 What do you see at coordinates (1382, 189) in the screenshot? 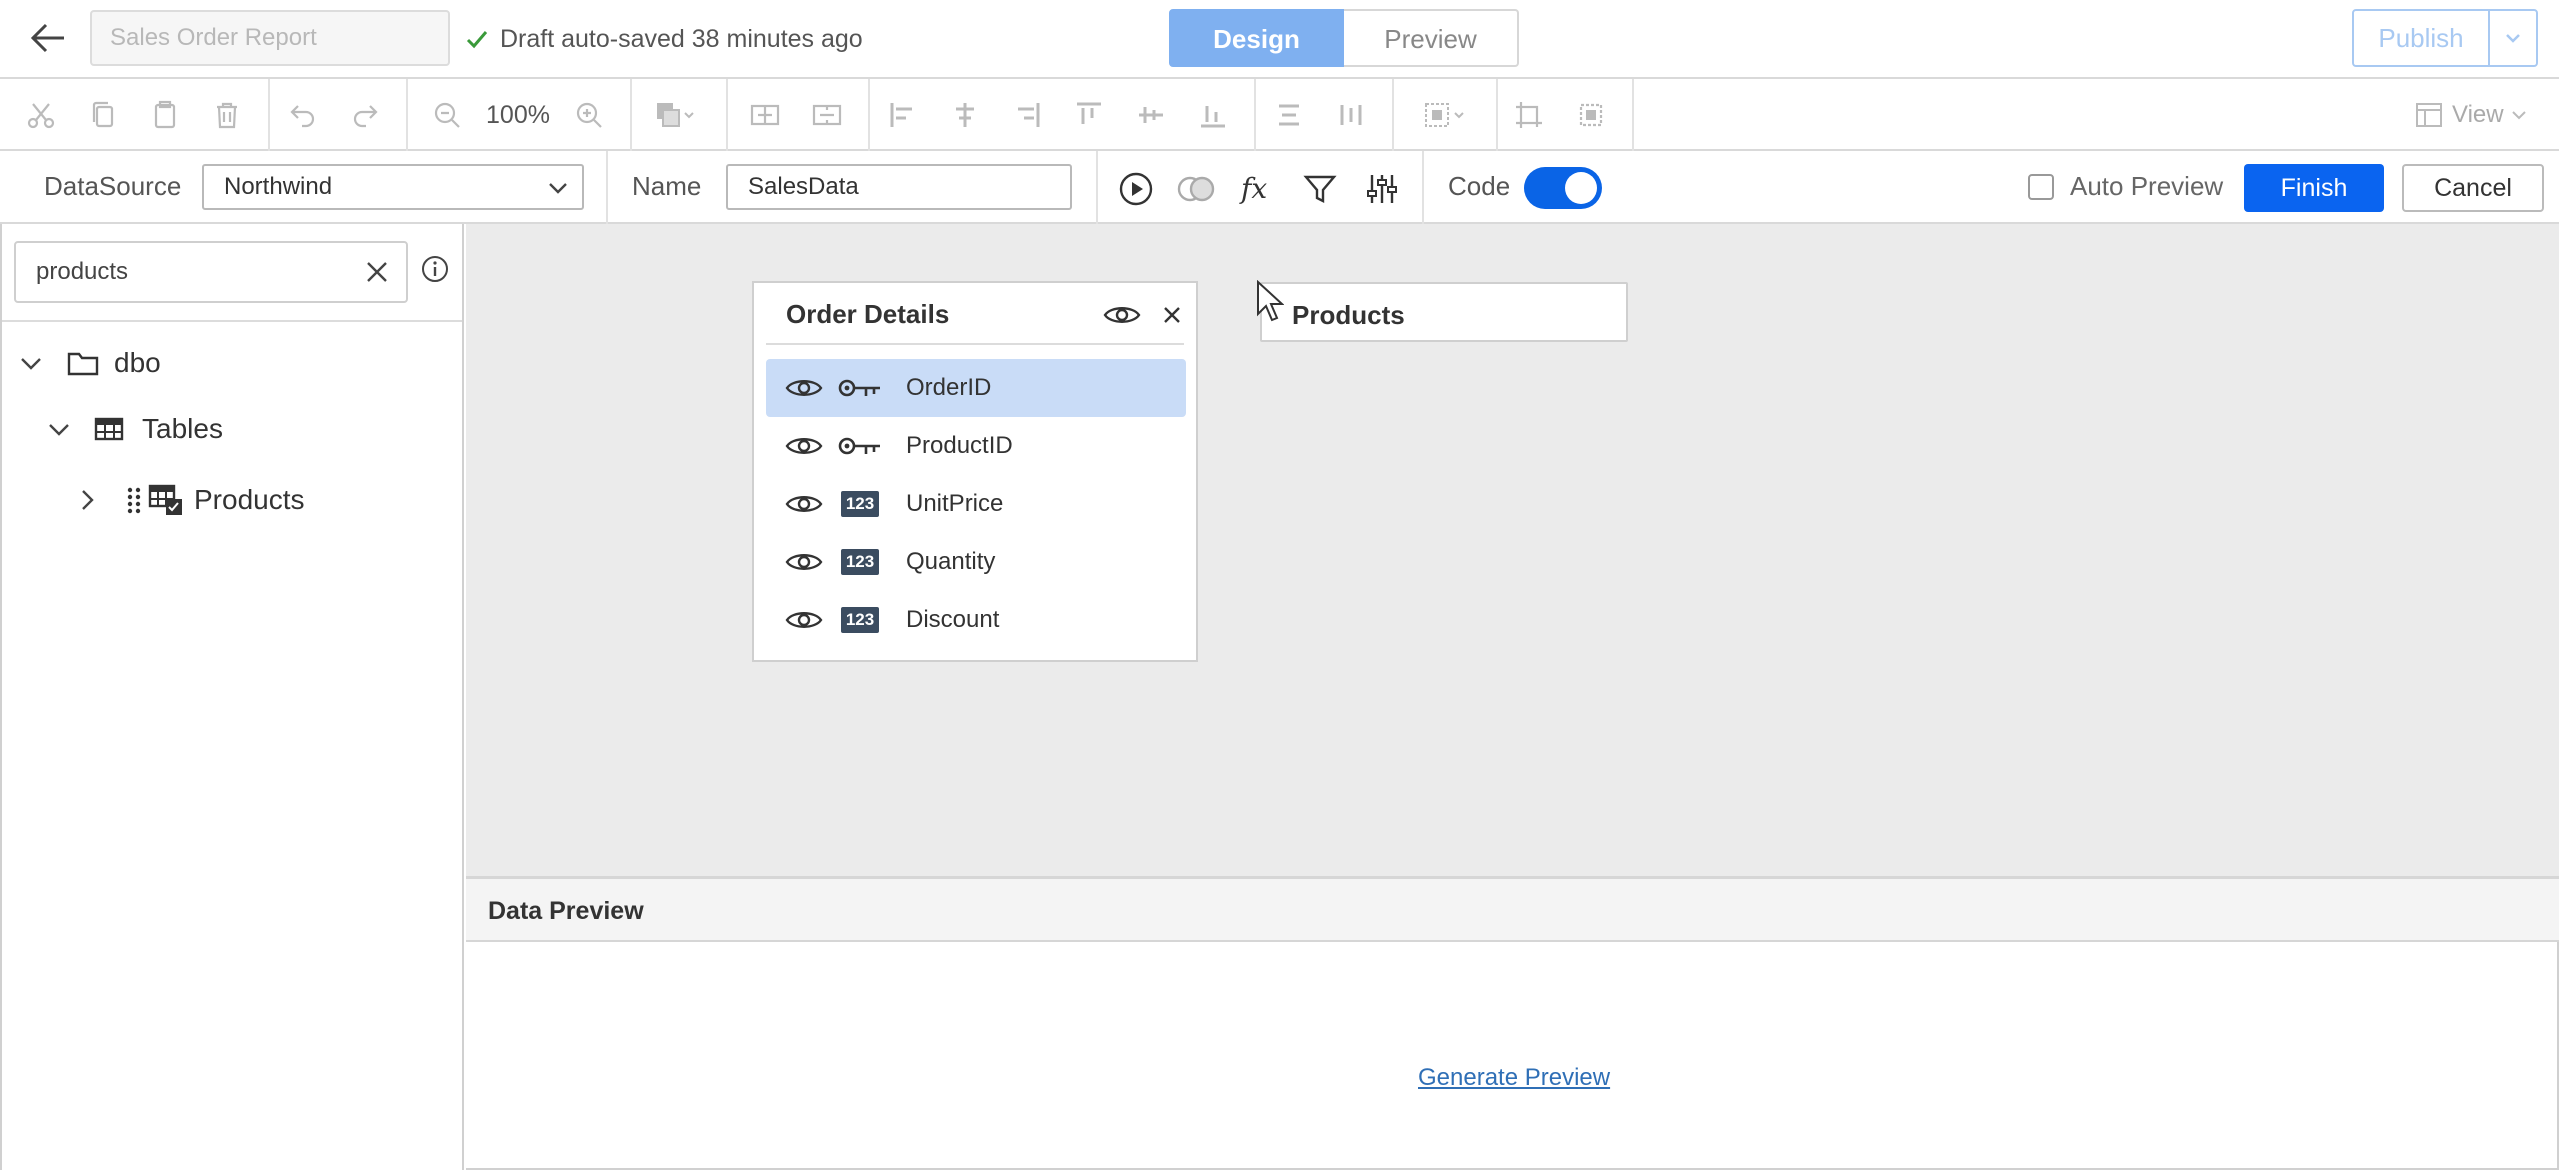
I see `parameters-icon` at bounding box center [1382, 189].